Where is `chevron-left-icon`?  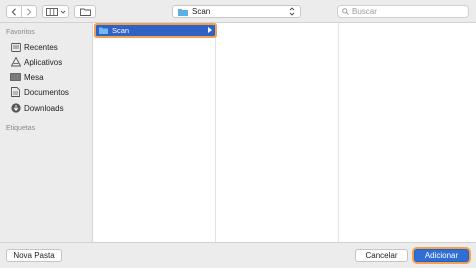 chevron-left-icon is located at coordinates (13, 11).